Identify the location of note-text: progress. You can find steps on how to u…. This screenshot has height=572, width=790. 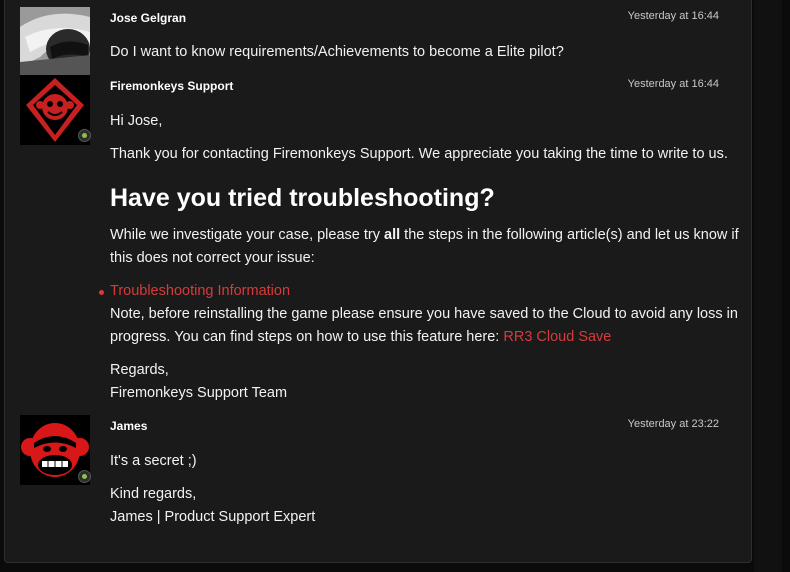
(307, 337).